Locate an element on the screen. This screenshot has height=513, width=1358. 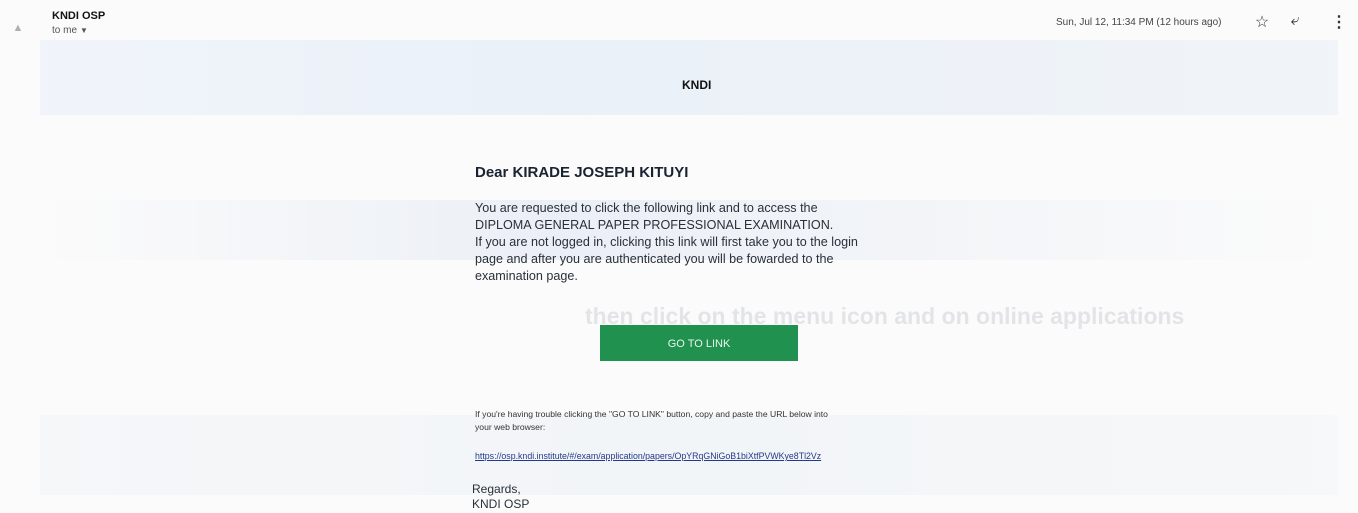
body-line: examination page. is located at coordinates (526, 276).